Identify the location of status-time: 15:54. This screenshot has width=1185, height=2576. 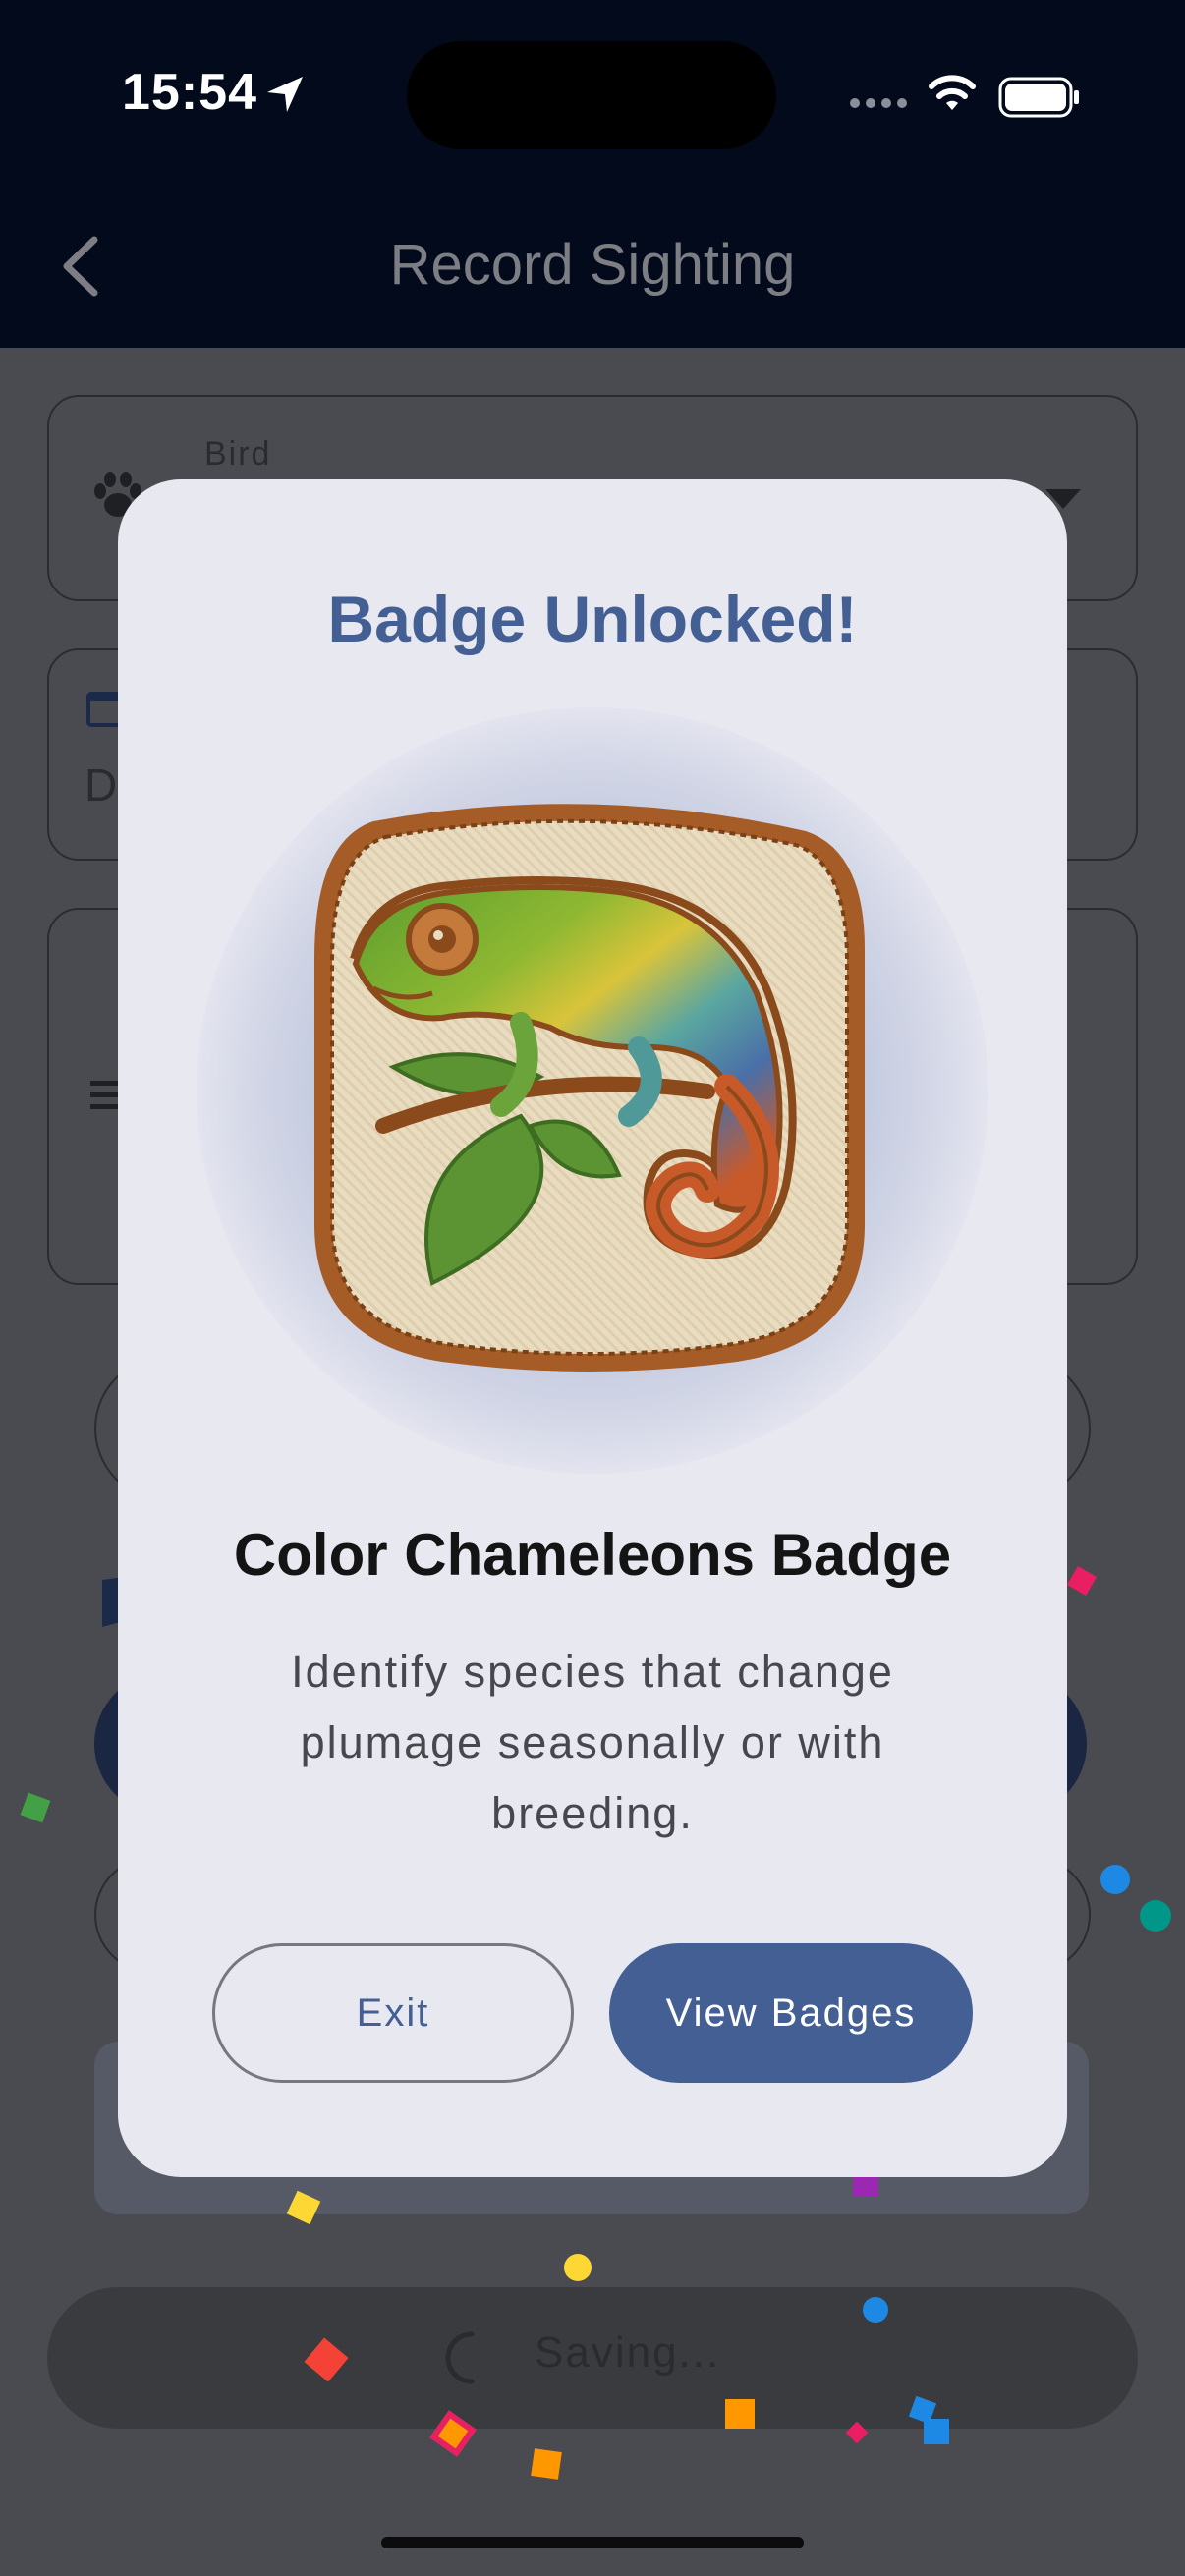
(190, 92).